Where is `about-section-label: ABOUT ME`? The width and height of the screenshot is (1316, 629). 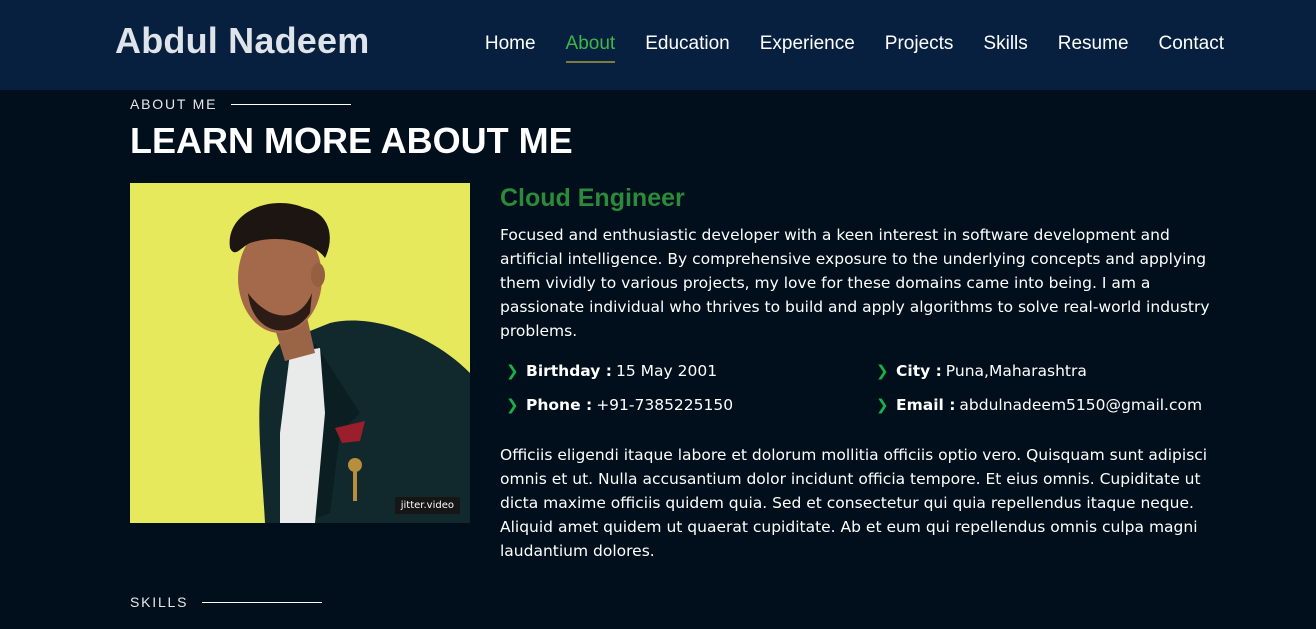 about-section-label: ABOUT ME is located at coordinates (241, 104).